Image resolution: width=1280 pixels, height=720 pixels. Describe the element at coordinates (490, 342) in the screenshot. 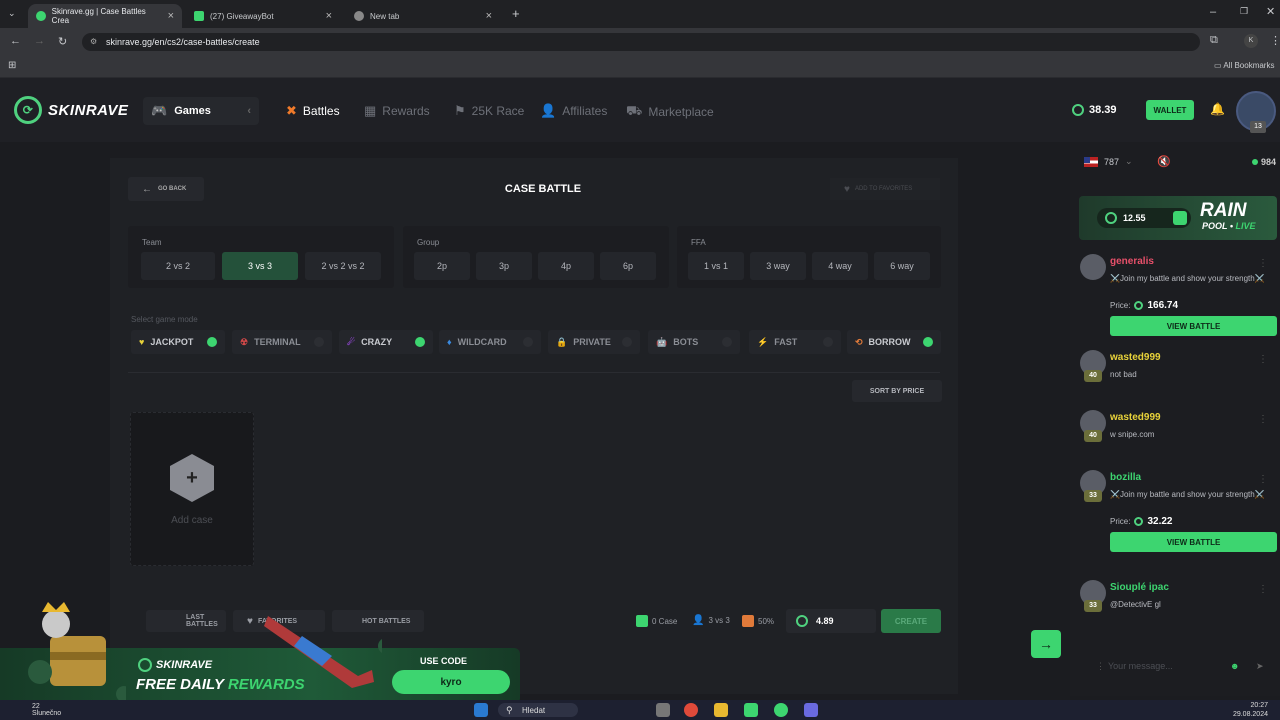

I see `mode-wildcard: ♦ WILDCARD` at that location.